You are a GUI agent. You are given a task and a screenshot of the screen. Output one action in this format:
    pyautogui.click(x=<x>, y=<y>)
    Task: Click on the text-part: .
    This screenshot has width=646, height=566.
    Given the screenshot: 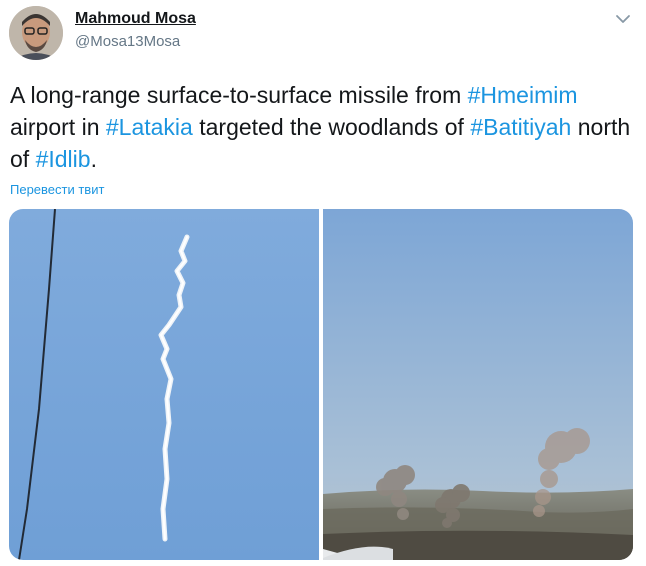 What is the action you would take?
    pyautogui.click(x=93, y=159)
    